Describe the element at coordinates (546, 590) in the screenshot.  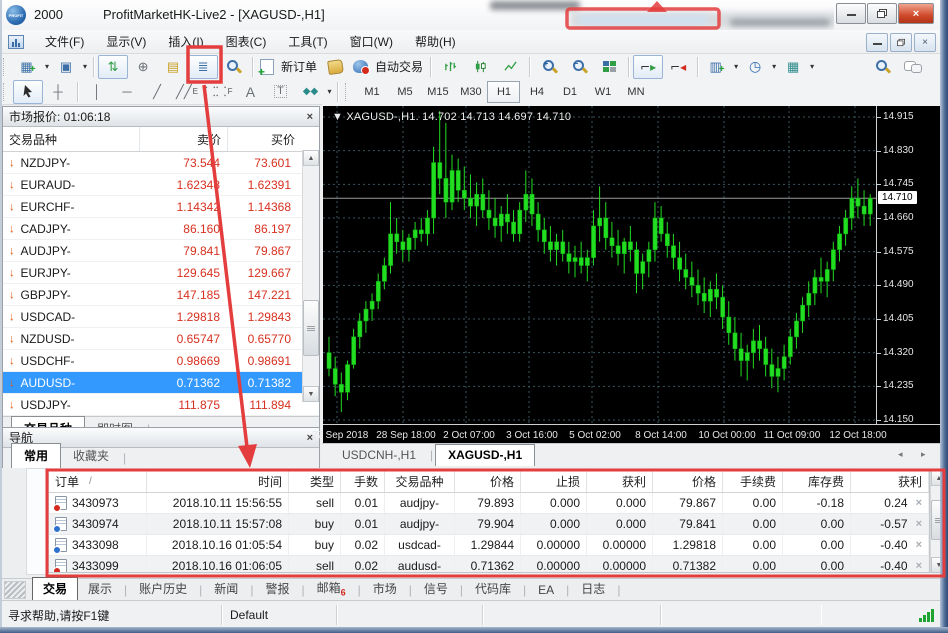
I see `terminal-tab-EA: EA` at that location.